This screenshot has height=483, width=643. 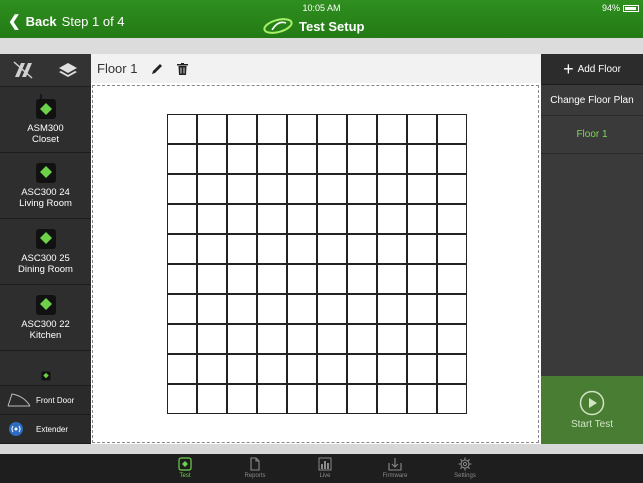 What do you see at coordinates (68, 70) in the screenshot?
I see `layers-icon` at bounding box center [68, 70].